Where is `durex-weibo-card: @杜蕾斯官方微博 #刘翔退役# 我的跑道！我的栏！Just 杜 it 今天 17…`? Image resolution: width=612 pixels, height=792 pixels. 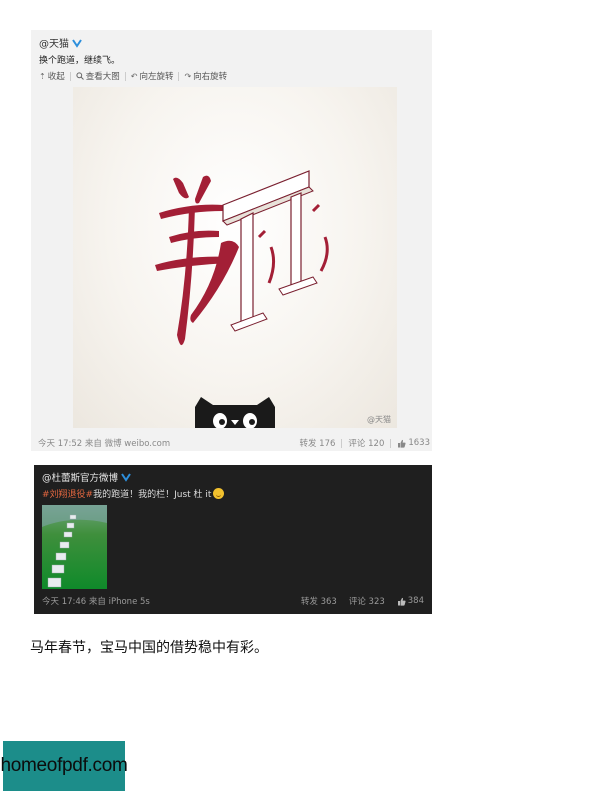
durex-weibo-card: @杜蕾斯官方微博 #刘翔退役# 我的跑道！我的栏！Just 杜 it 今天 17… is located at coordinates (233, 539).